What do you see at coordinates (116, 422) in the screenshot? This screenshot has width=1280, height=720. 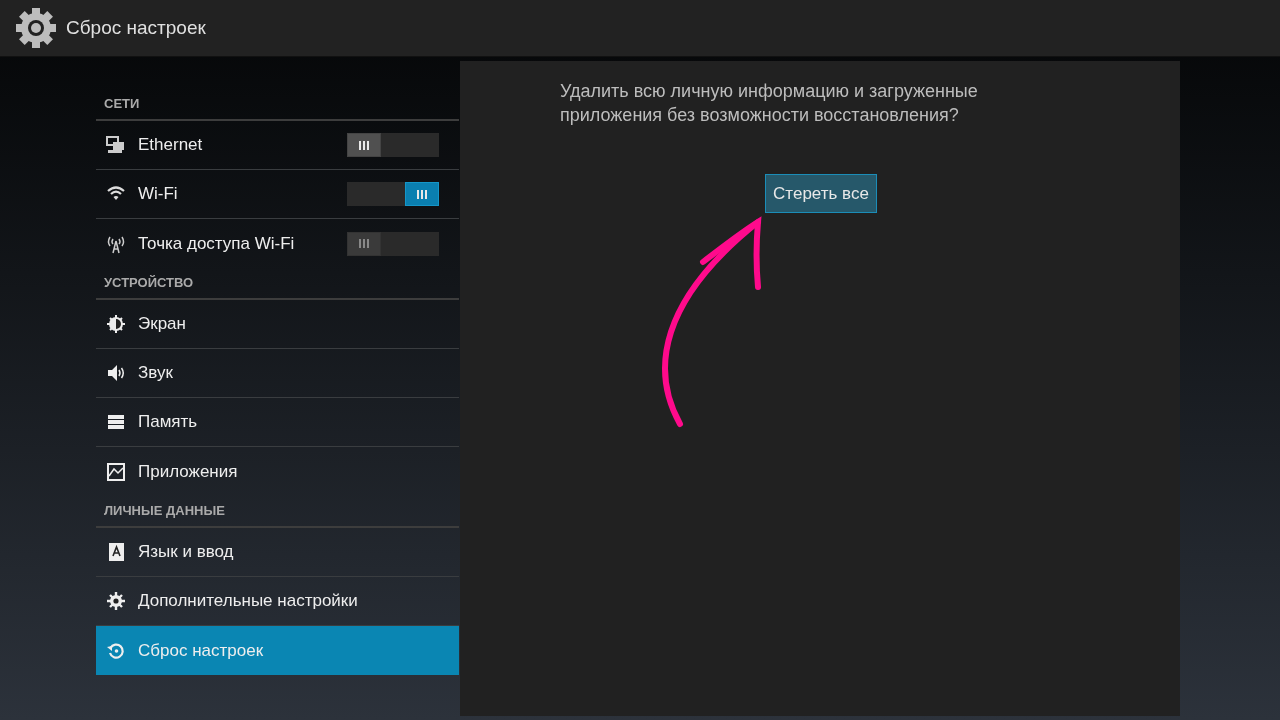 I see `storage-icon` at bounding box center [116, 422].